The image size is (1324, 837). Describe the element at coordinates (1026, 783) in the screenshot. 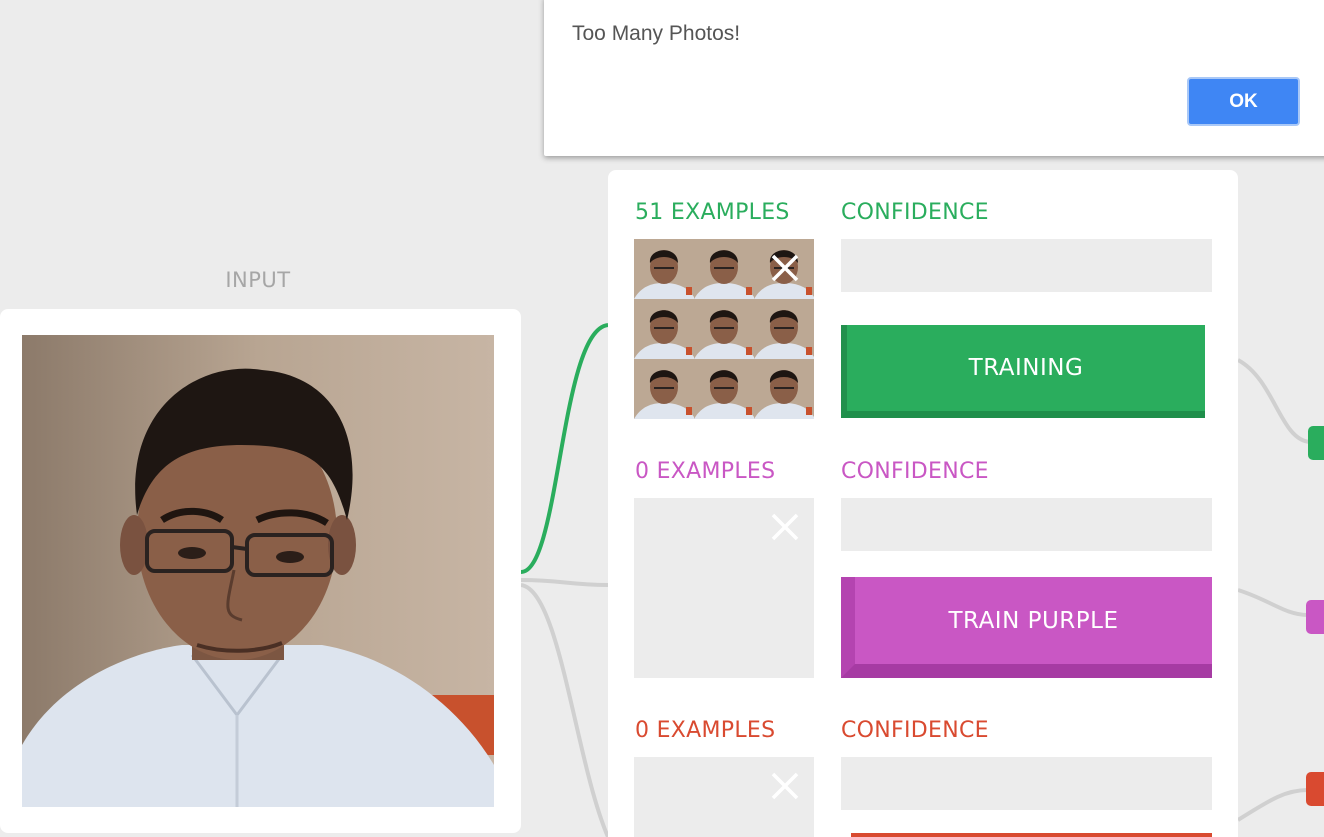

I see `red-confidence-bar` at that location.